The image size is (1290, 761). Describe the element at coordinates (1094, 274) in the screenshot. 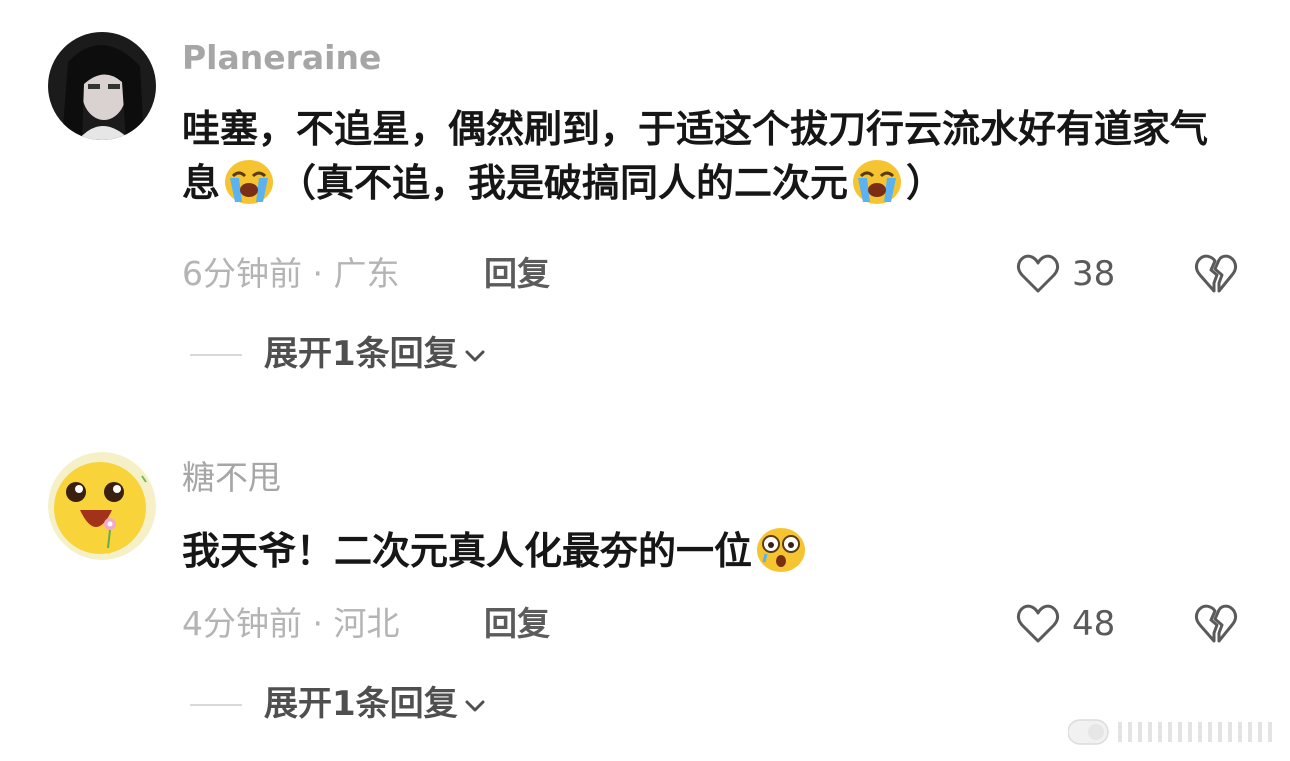

I see `like-count: 38` at that location.